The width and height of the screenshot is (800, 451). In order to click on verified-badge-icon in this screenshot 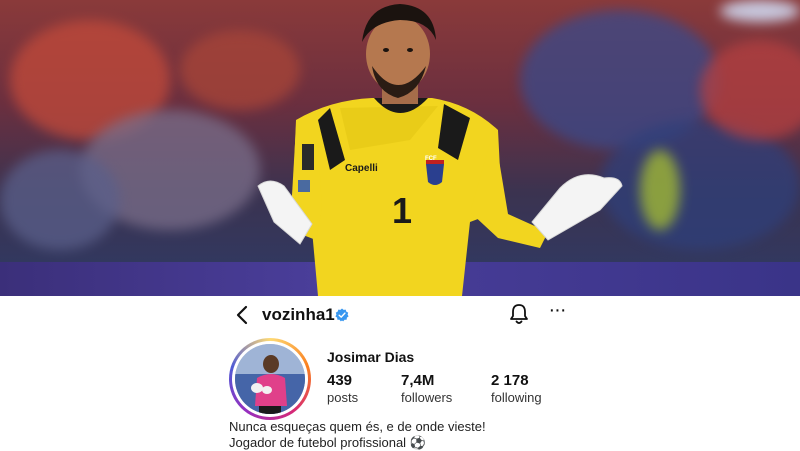, I will do `click(342, 315)`.